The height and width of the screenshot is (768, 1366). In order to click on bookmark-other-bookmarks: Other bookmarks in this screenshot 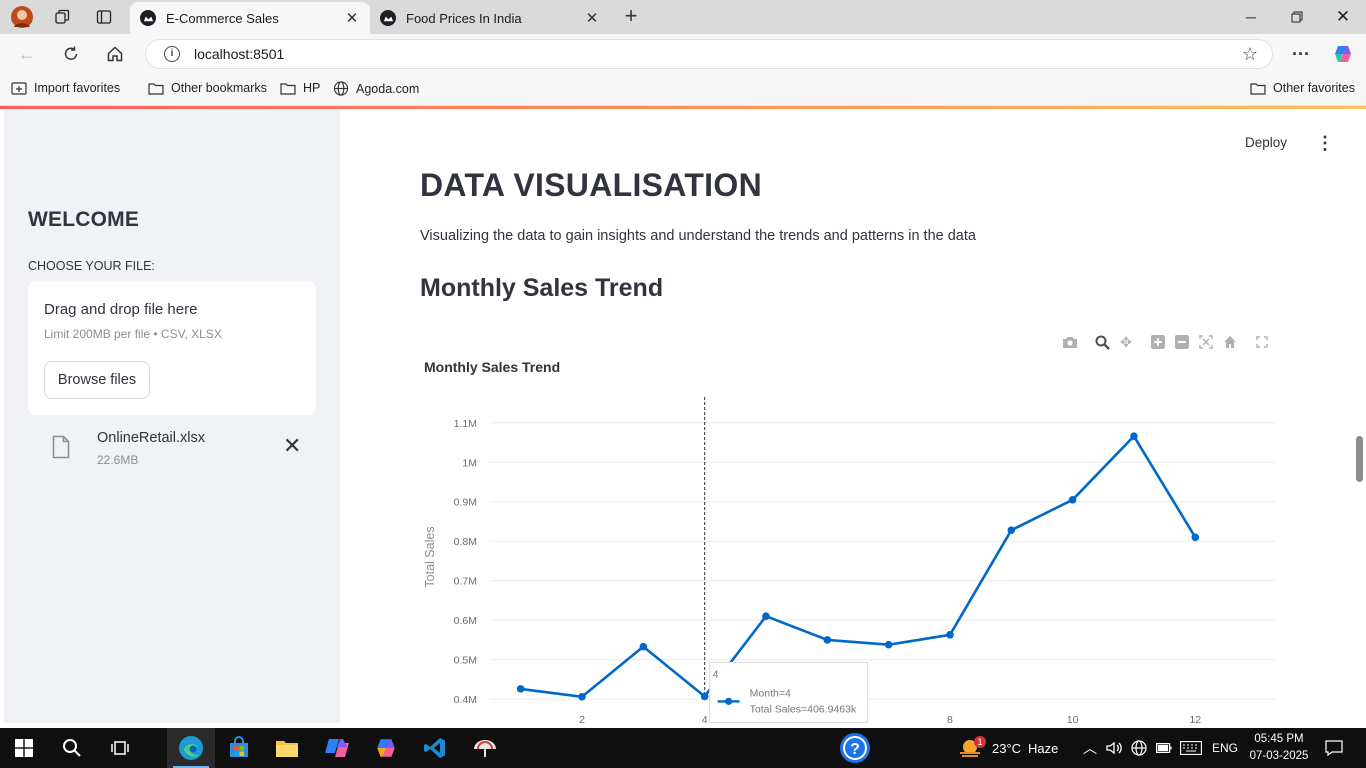, I will do `click(207, 88)`.